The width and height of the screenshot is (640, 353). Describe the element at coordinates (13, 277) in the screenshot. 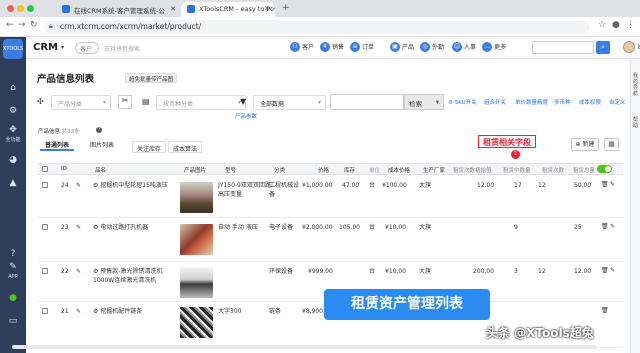

I see `sidebar-item-app: APP` at that location.